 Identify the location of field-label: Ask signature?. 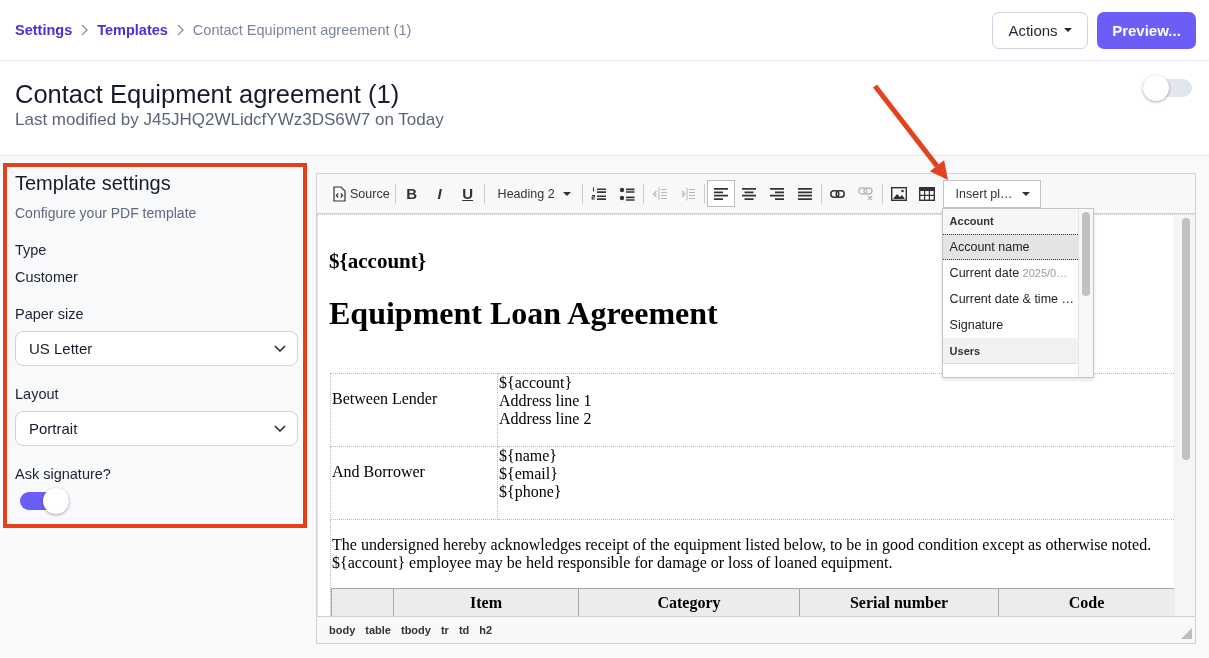
(63, 474).